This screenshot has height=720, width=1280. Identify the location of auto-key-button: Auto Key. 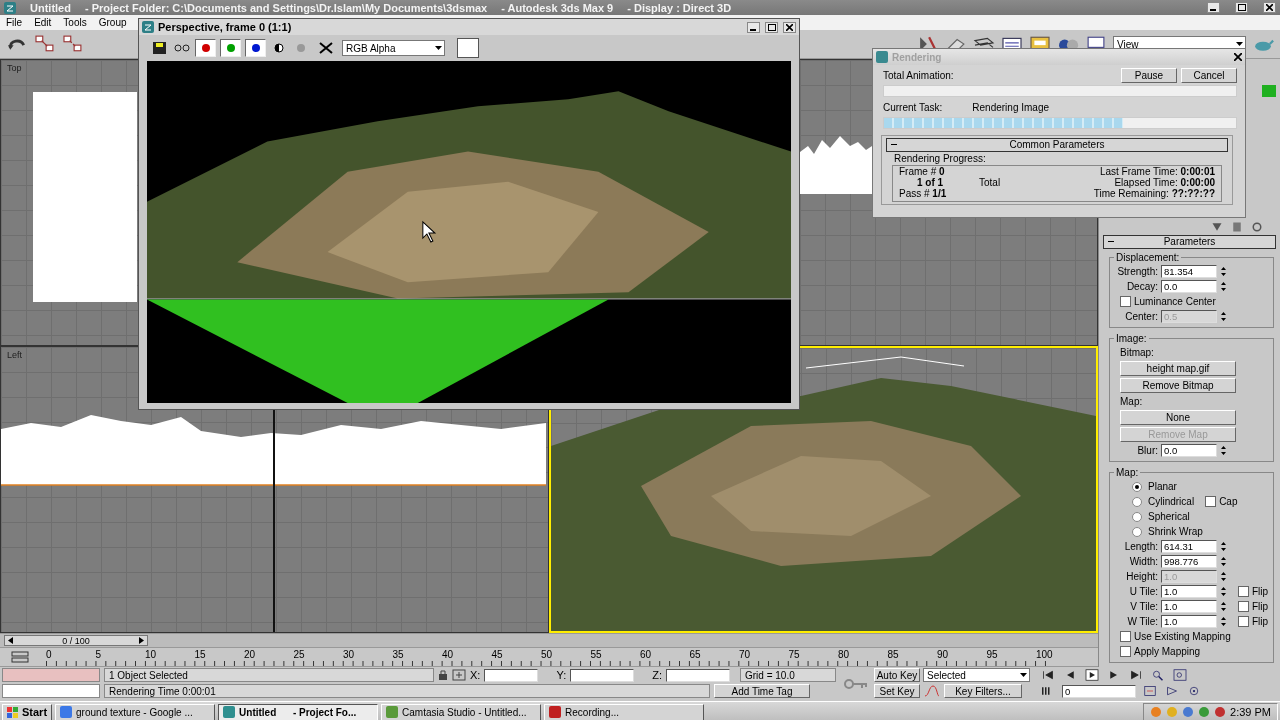
(897, 675).